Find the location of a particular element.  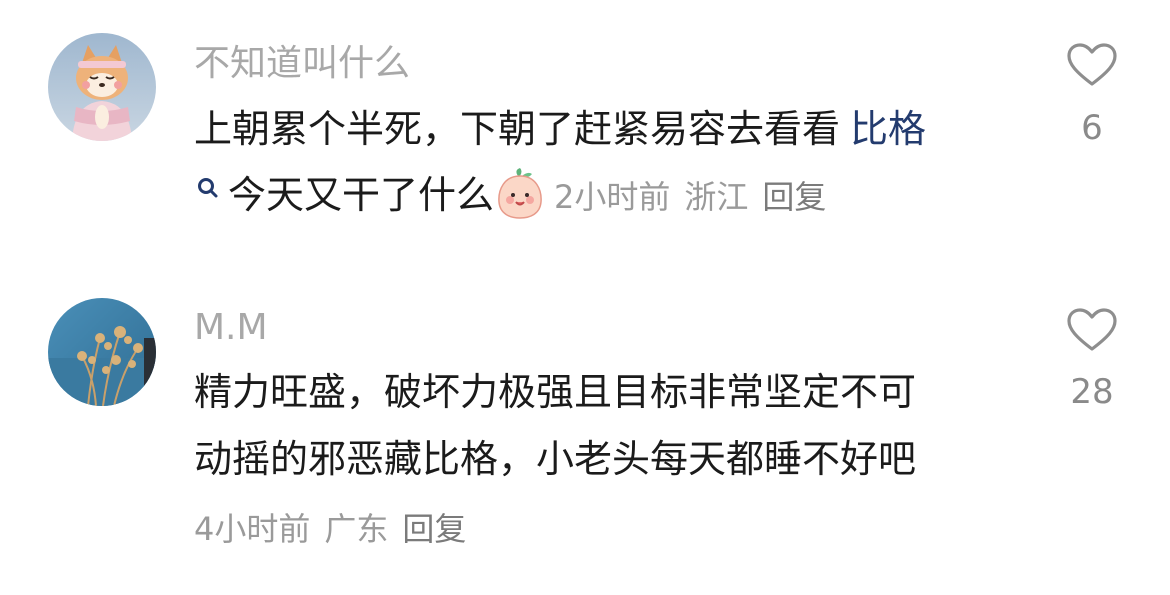

search-suggestion-text: 今天又干了什么 is located at coordinates (361, 195).